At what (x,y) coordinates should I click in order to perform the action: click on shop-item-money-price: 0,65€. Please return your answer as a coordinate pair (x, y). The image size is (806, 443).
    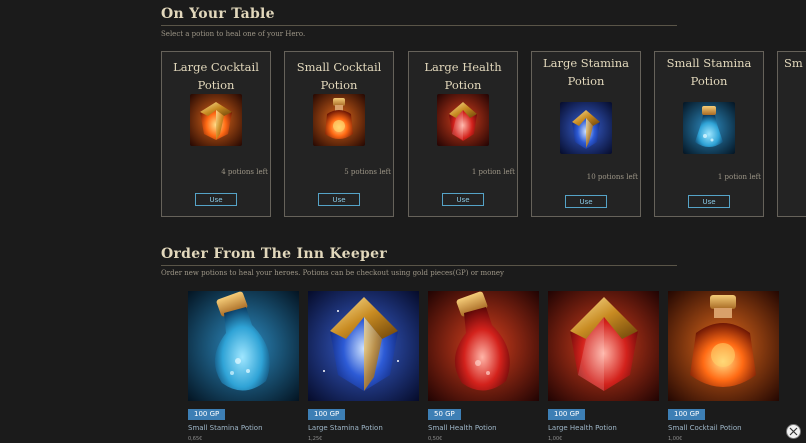
    Looking at the image, I should click on (195, 439).